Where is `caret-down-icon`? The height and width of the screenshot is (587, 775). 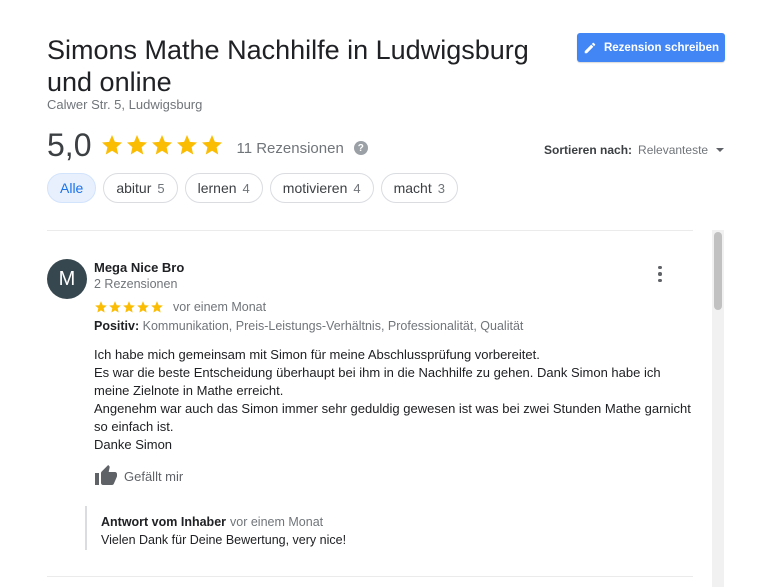 caret-down-icon is located at coordinates (720, 150).